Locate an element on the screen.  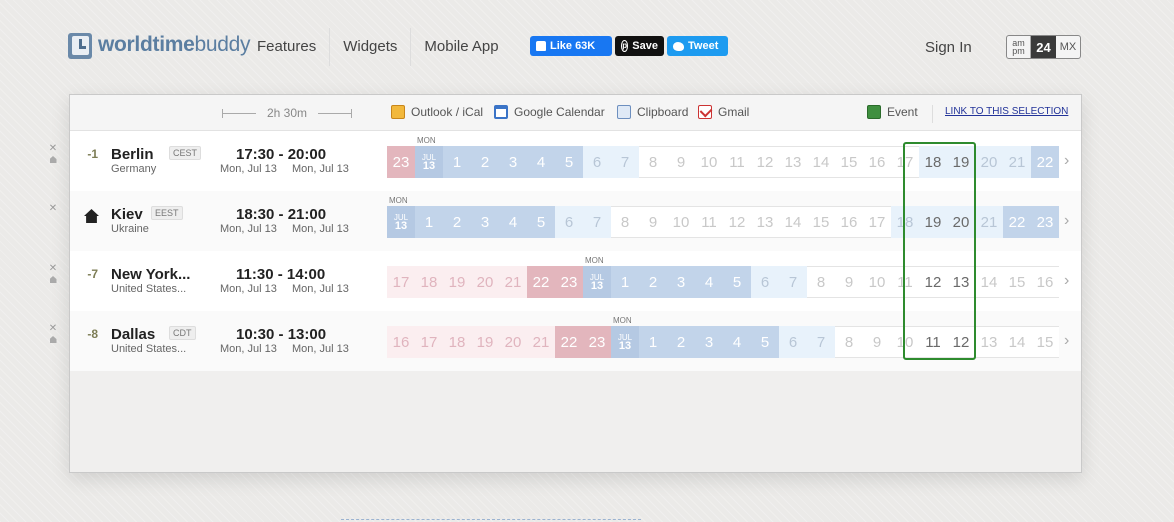
nav-link-mobile-app: Mobile App is located at coordinates (460, 47).